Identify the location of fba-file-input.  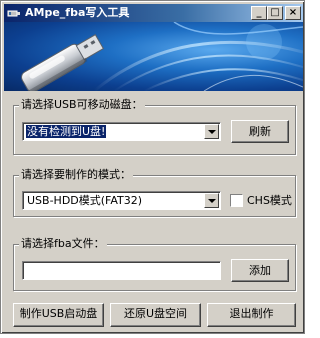
(121, 270).